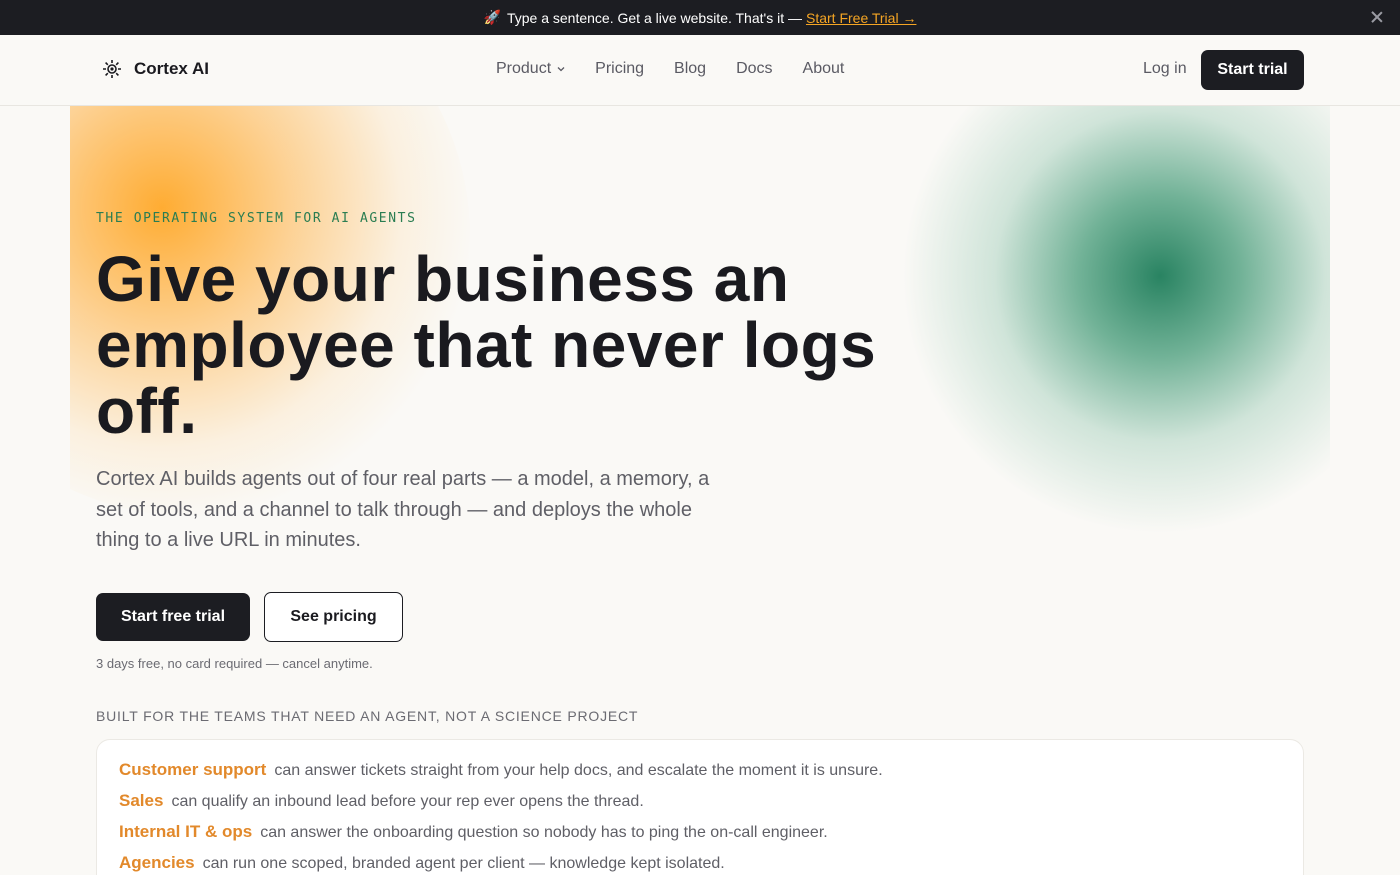  I want to click on close-icon, so click(1377, 17).